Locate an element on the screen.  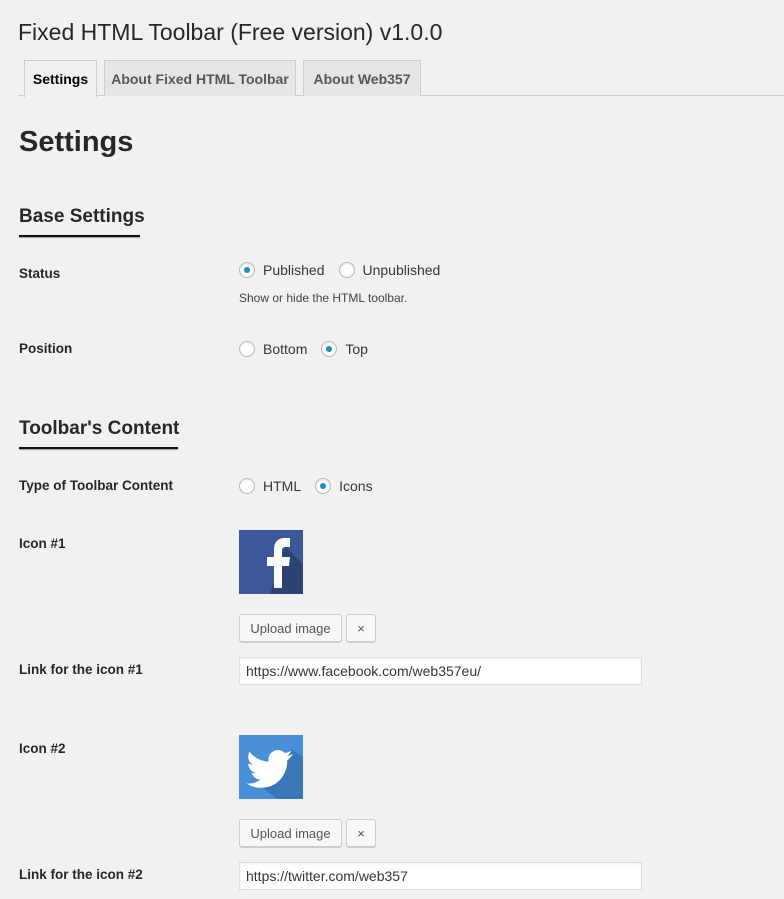
toolbar-type-label: Type of Toolbar Content is located at coordinates (96, 485).